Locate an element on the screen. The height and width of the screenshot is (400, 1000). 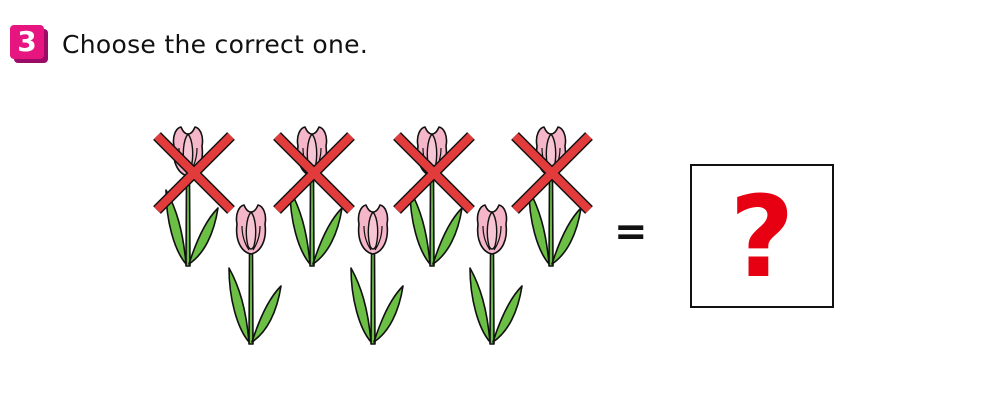
question-mark: ? is located at coordinates (762, 238).